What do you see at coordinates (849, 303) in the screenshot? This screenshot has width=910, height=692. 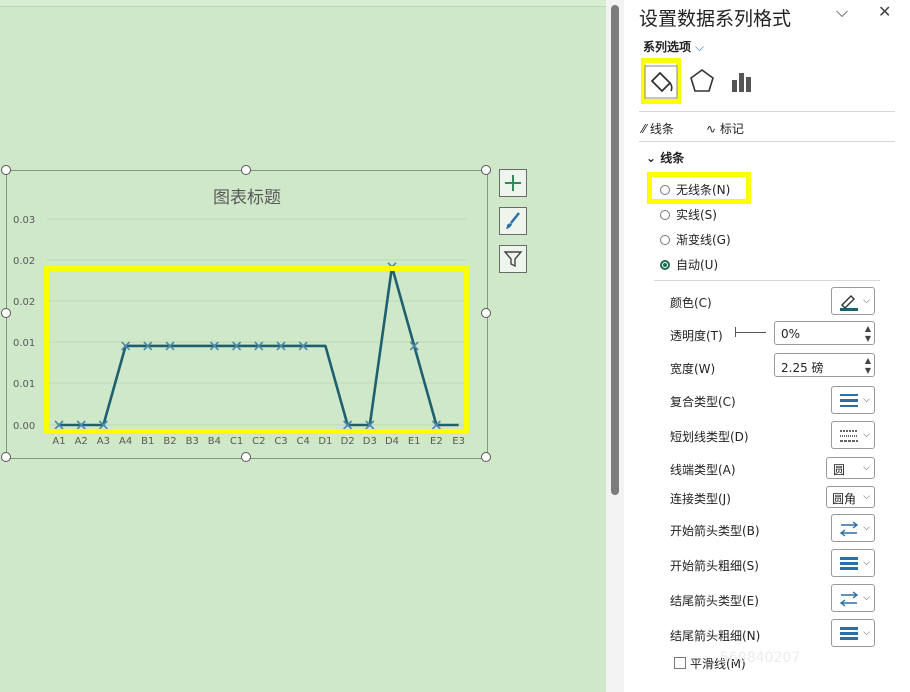 I see `pen-color-icon` at bounding box center [849, 303].